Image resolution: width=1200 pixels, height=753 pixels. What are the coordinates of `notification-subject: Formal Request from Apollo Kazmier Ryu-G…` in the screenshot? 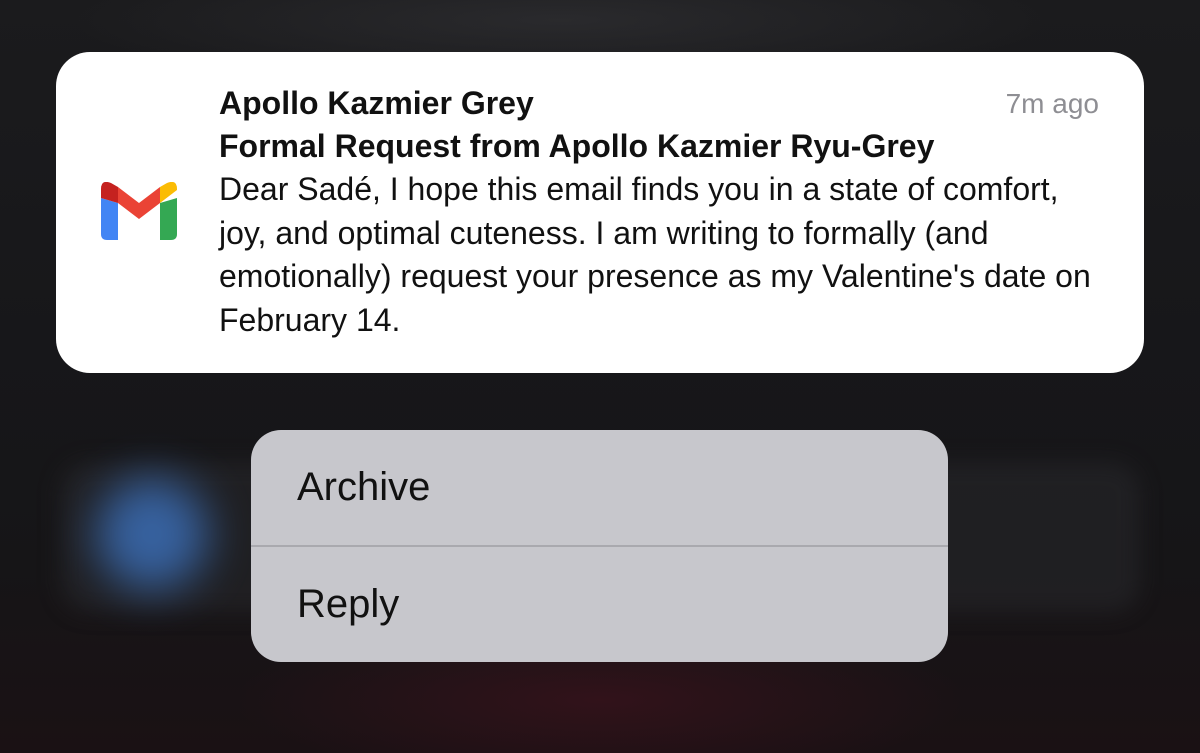 It's located at (577, 146).